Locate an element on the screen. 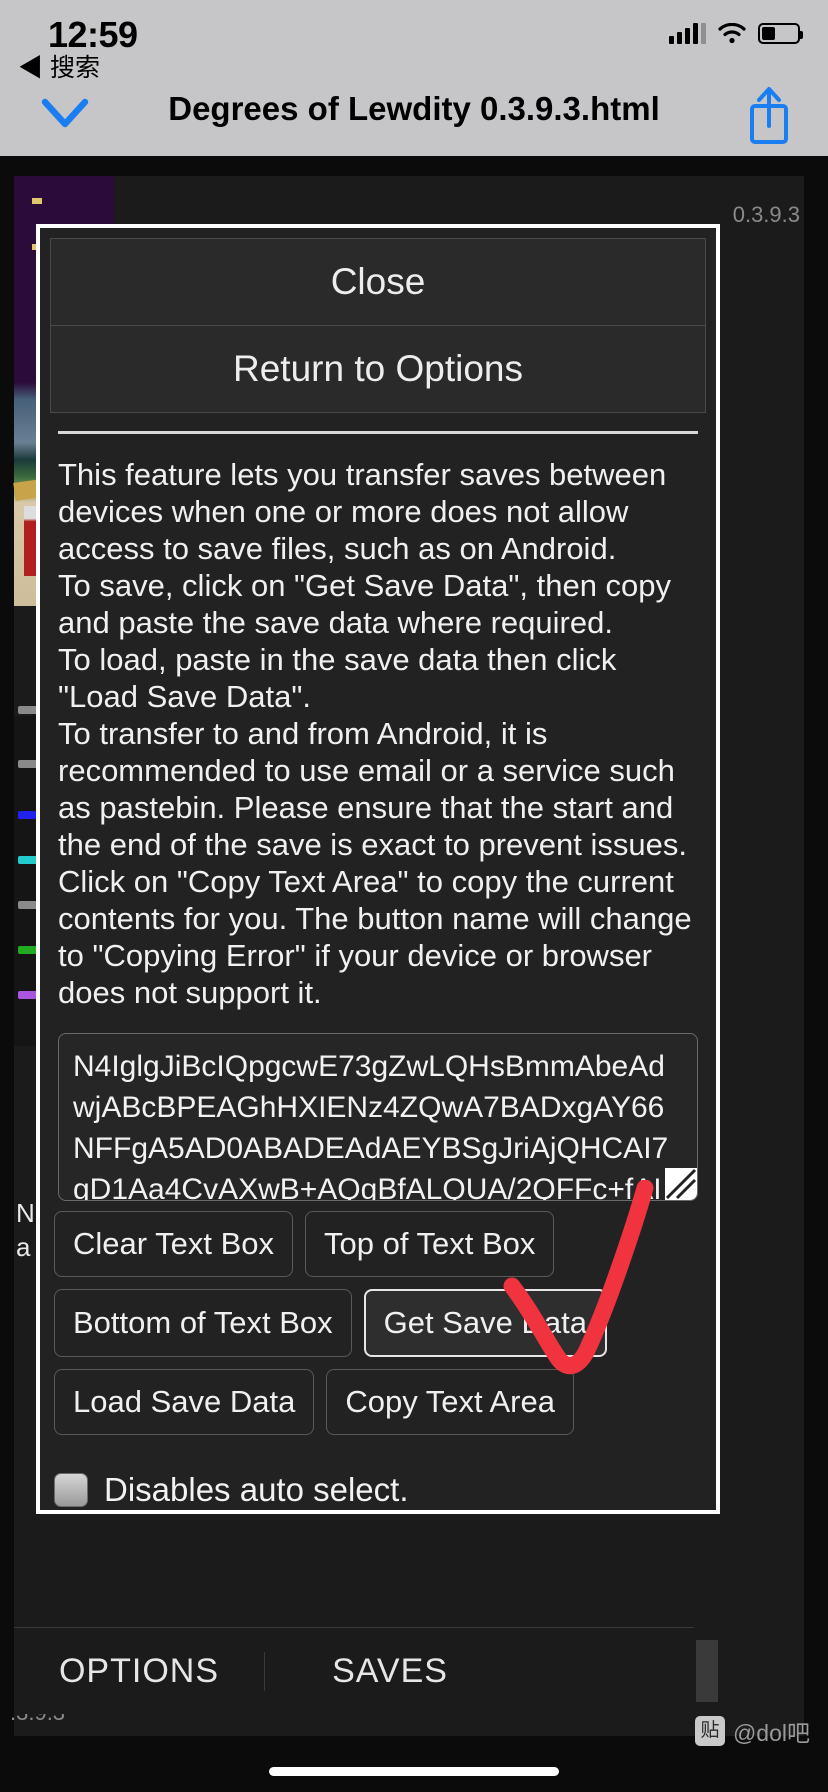  wifi-icon is located at coordinates (732, 33).